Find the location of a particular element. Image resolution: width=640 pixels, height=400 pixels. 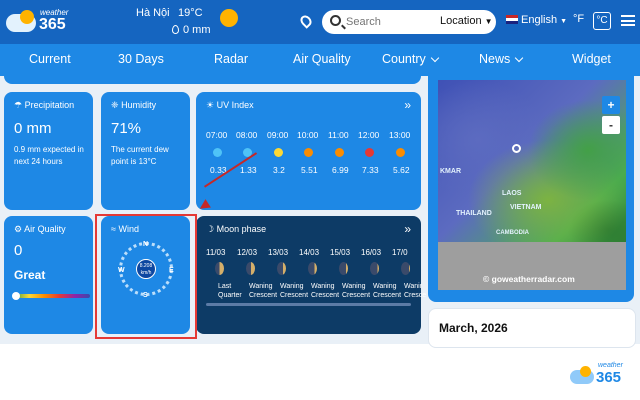

nav-country: Country is located at coordinates (411, 59).